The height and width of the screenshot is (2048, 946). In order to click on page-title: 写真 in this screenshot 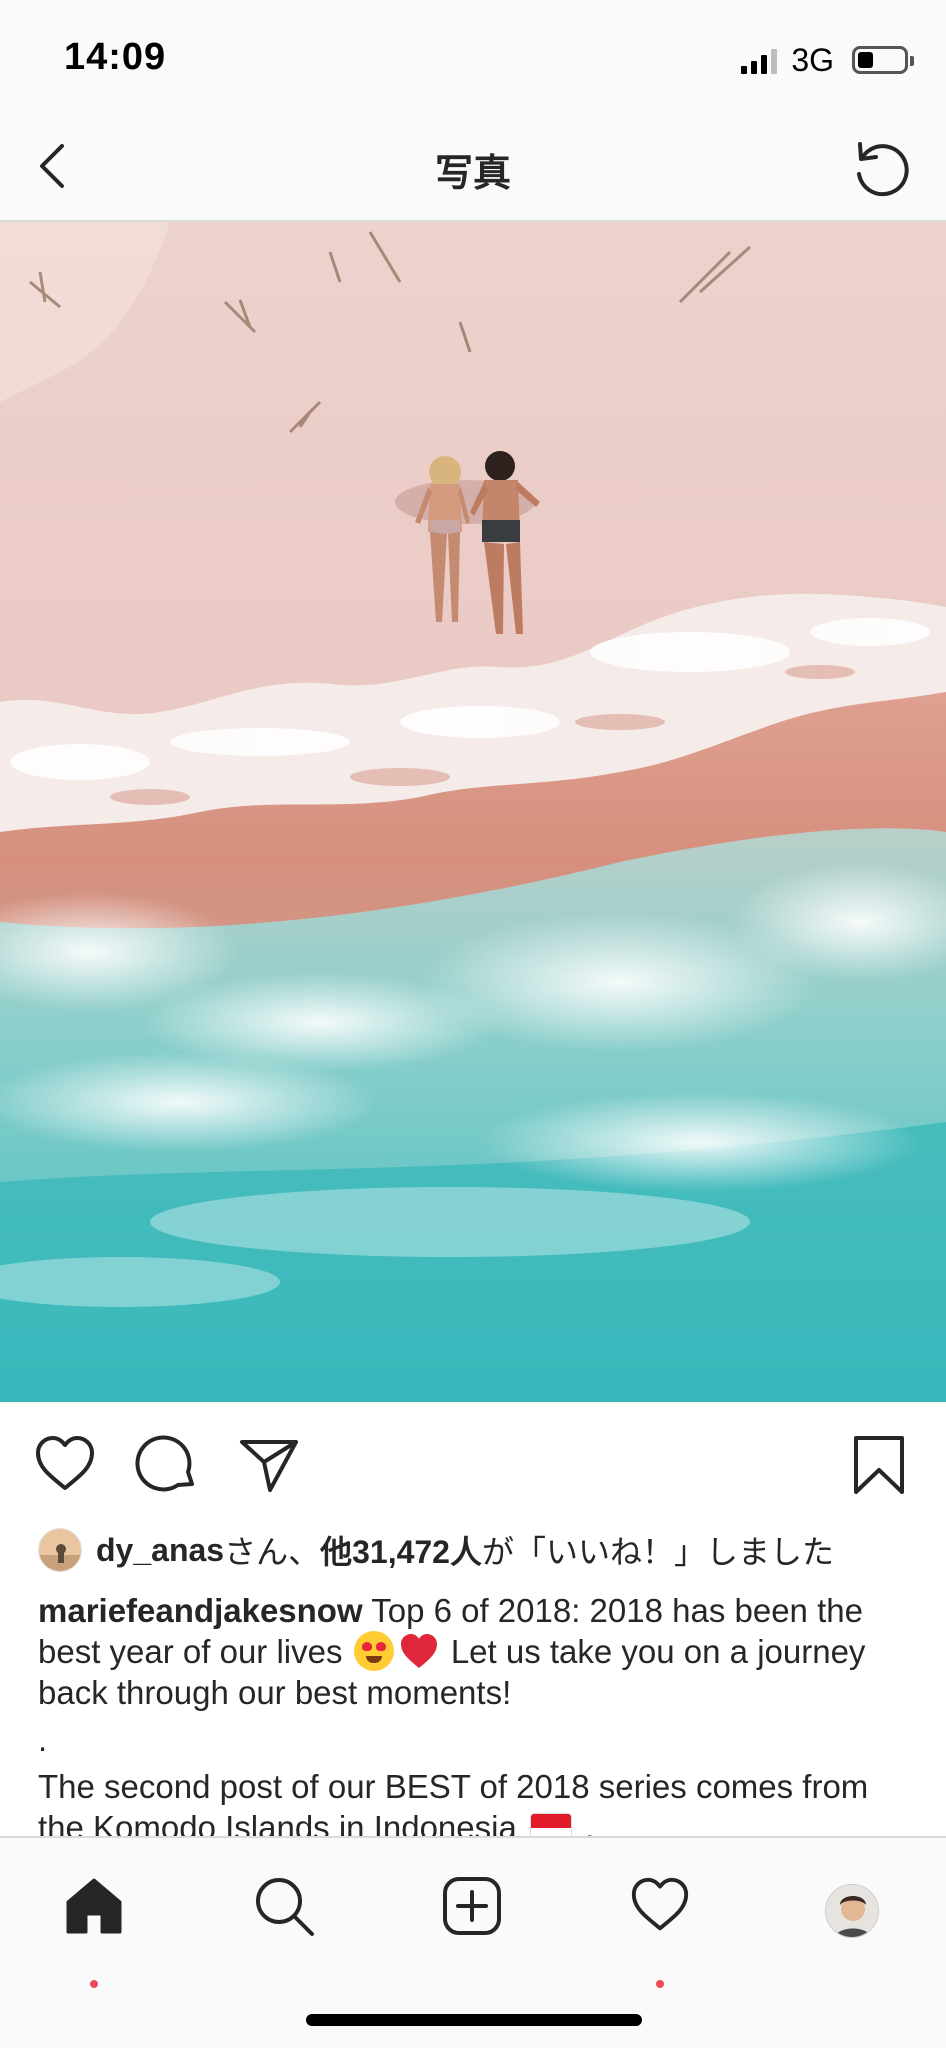, I will do `click(472, 174)`.